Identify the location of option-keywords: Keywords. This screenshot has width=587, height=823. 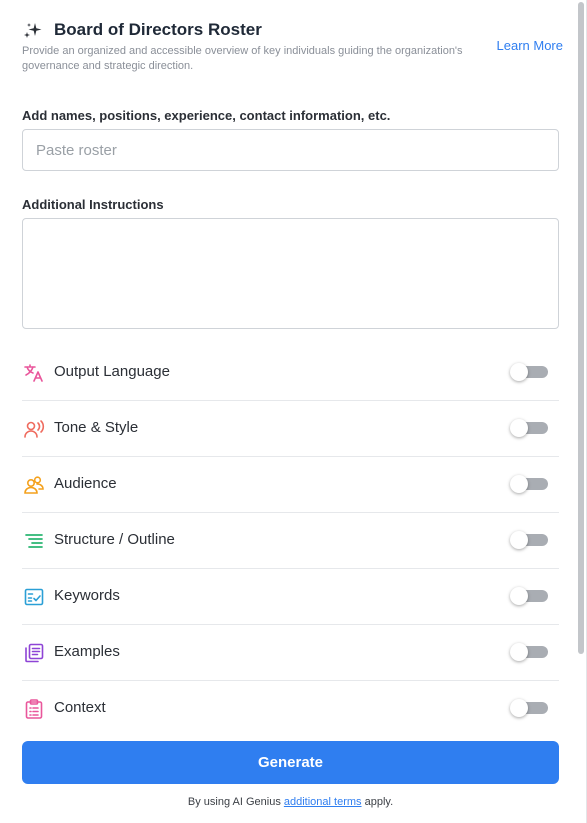
(290, 597).